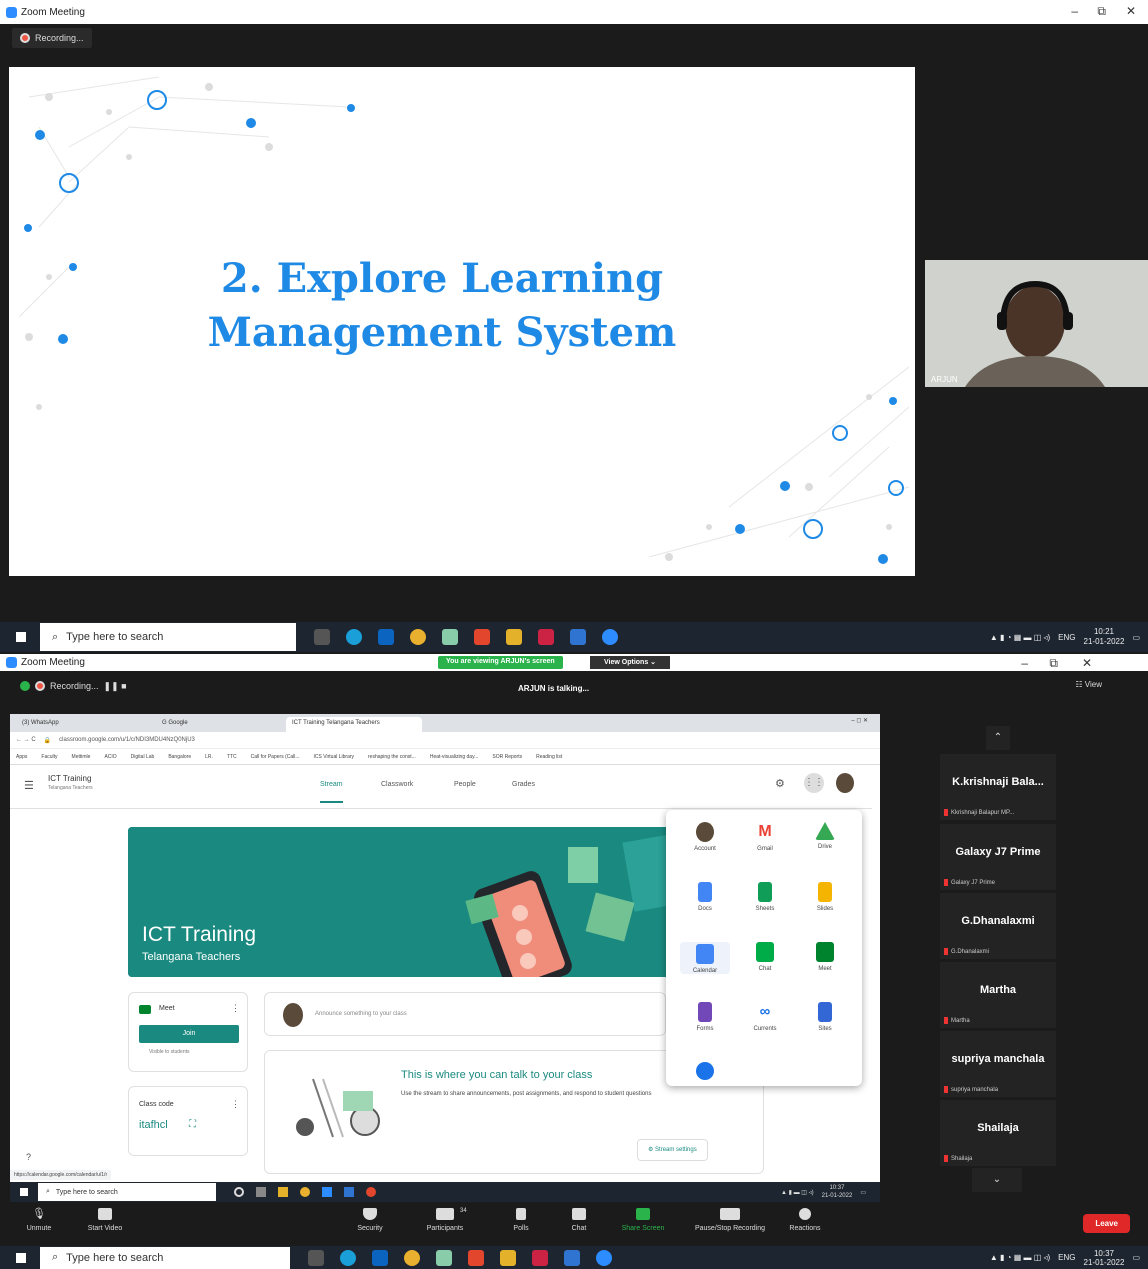  I want to click on clock-2: 10:37 21-01-2022, so click(1104, 1258).